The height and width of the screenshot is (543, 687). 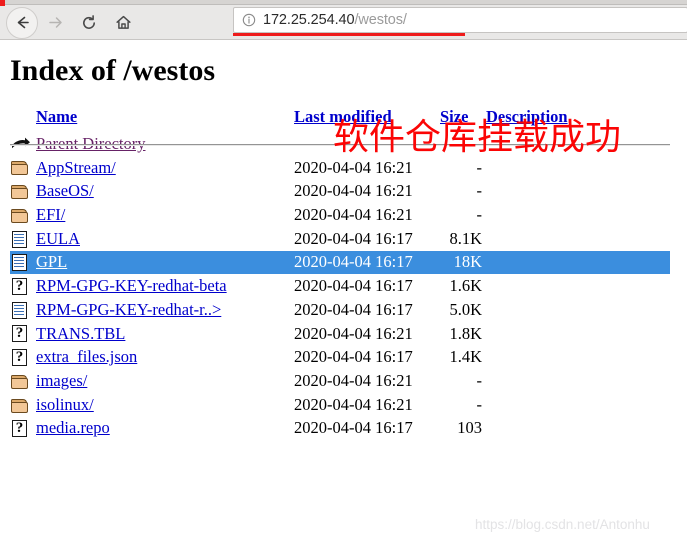 What do you see at coordinates (165, 239) in the screenshot?
I see `row-name-cell: EULA` at bounding box center [165, 239].